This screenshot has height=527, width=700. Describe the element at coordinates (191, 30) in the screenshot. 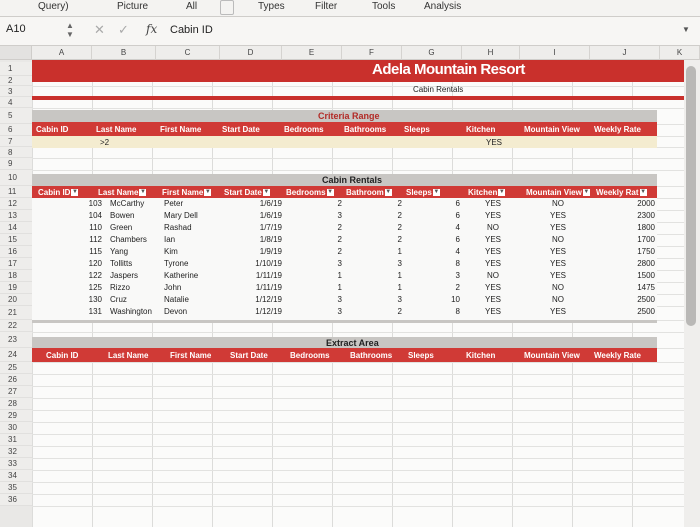

I see `formula-input: Cabin ID` at that location.